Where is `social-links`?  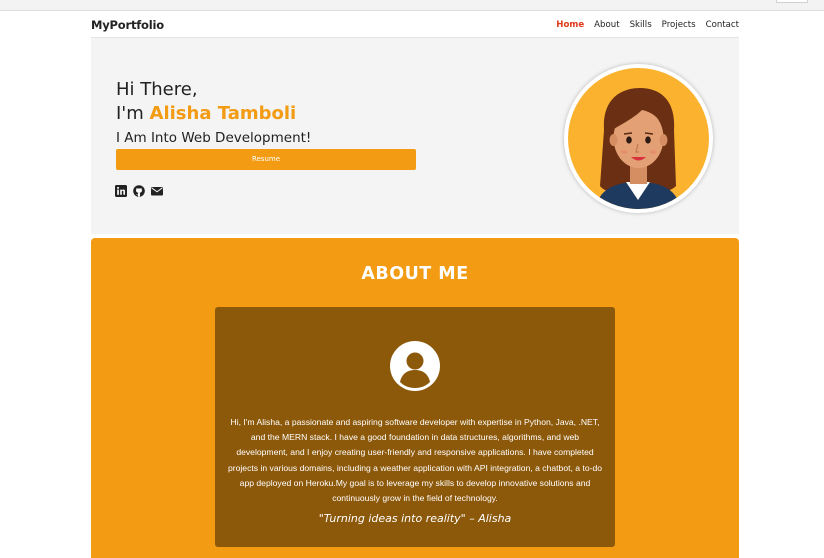
social-links is located at coordinates (139, 190).